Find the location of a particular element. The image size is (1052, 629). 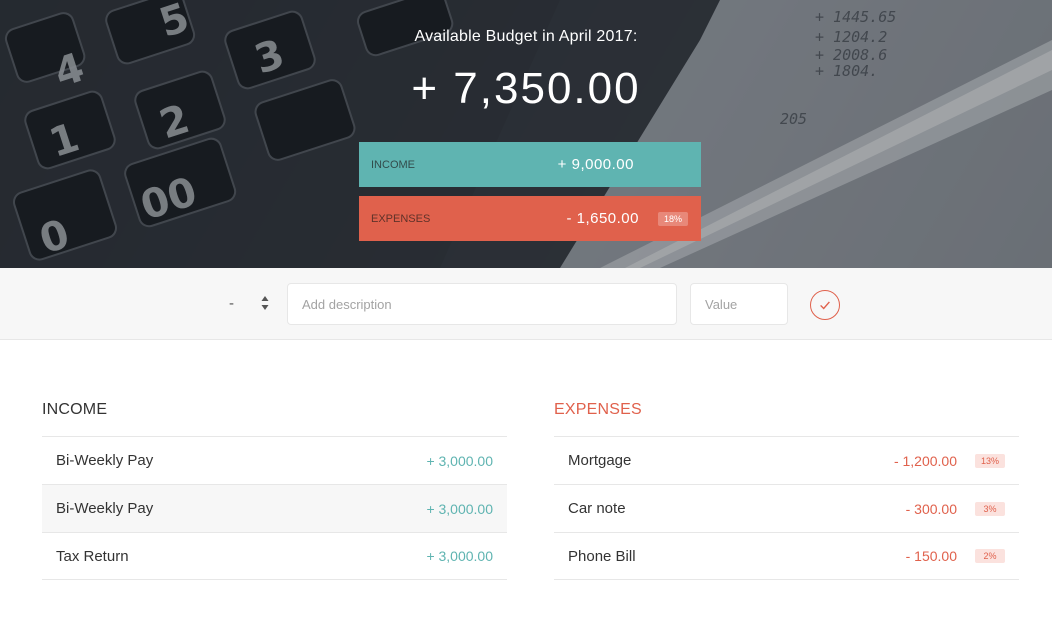

expense-item-percentage: 3% is located at coordinates (990, 508).